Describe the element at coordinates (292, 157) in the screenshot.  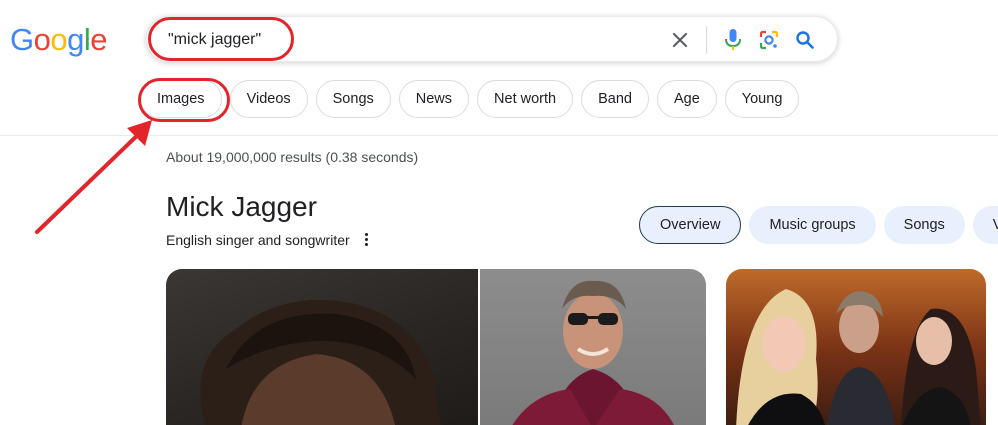
I see `result-stats: About 19,000,000 results (0.38 seconds)` at that location.